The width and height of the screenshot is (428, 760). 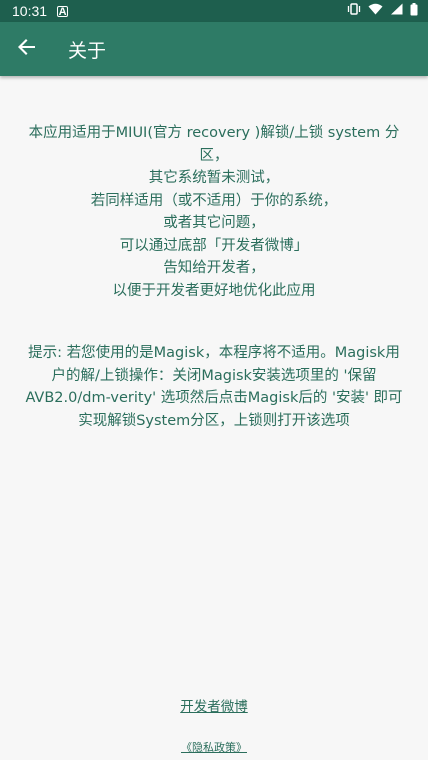 What do you see at coordinates (87, 50) in the screenshot?
I see `page-title: 关于` at bounding box center [87, 50].